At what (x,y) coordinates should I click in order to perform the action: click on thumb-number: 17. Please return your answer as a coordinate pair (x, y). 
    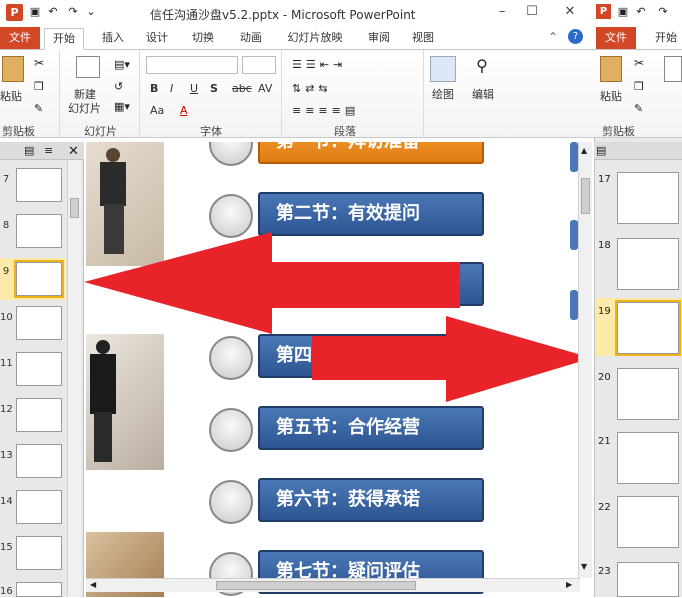
    Looking at the image, I should click on (604, 179).